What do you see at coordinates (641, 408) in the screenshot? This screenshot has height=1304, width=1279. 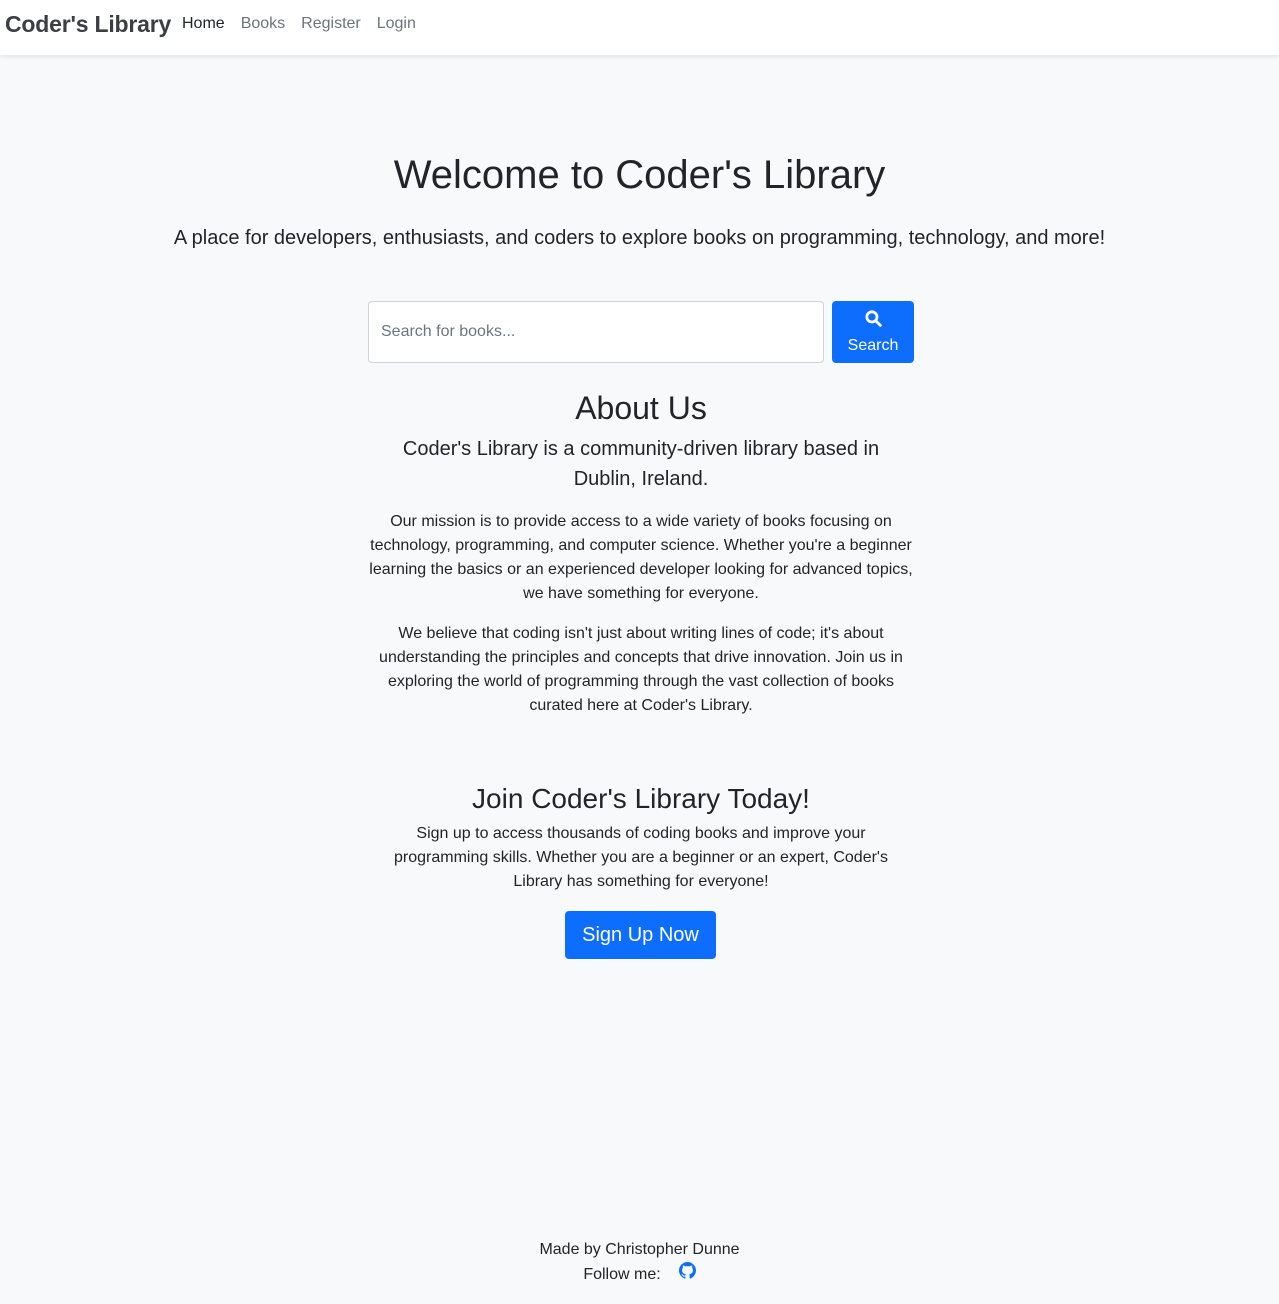 I see `about-heading: About Us` at bounding box center [641, 408].